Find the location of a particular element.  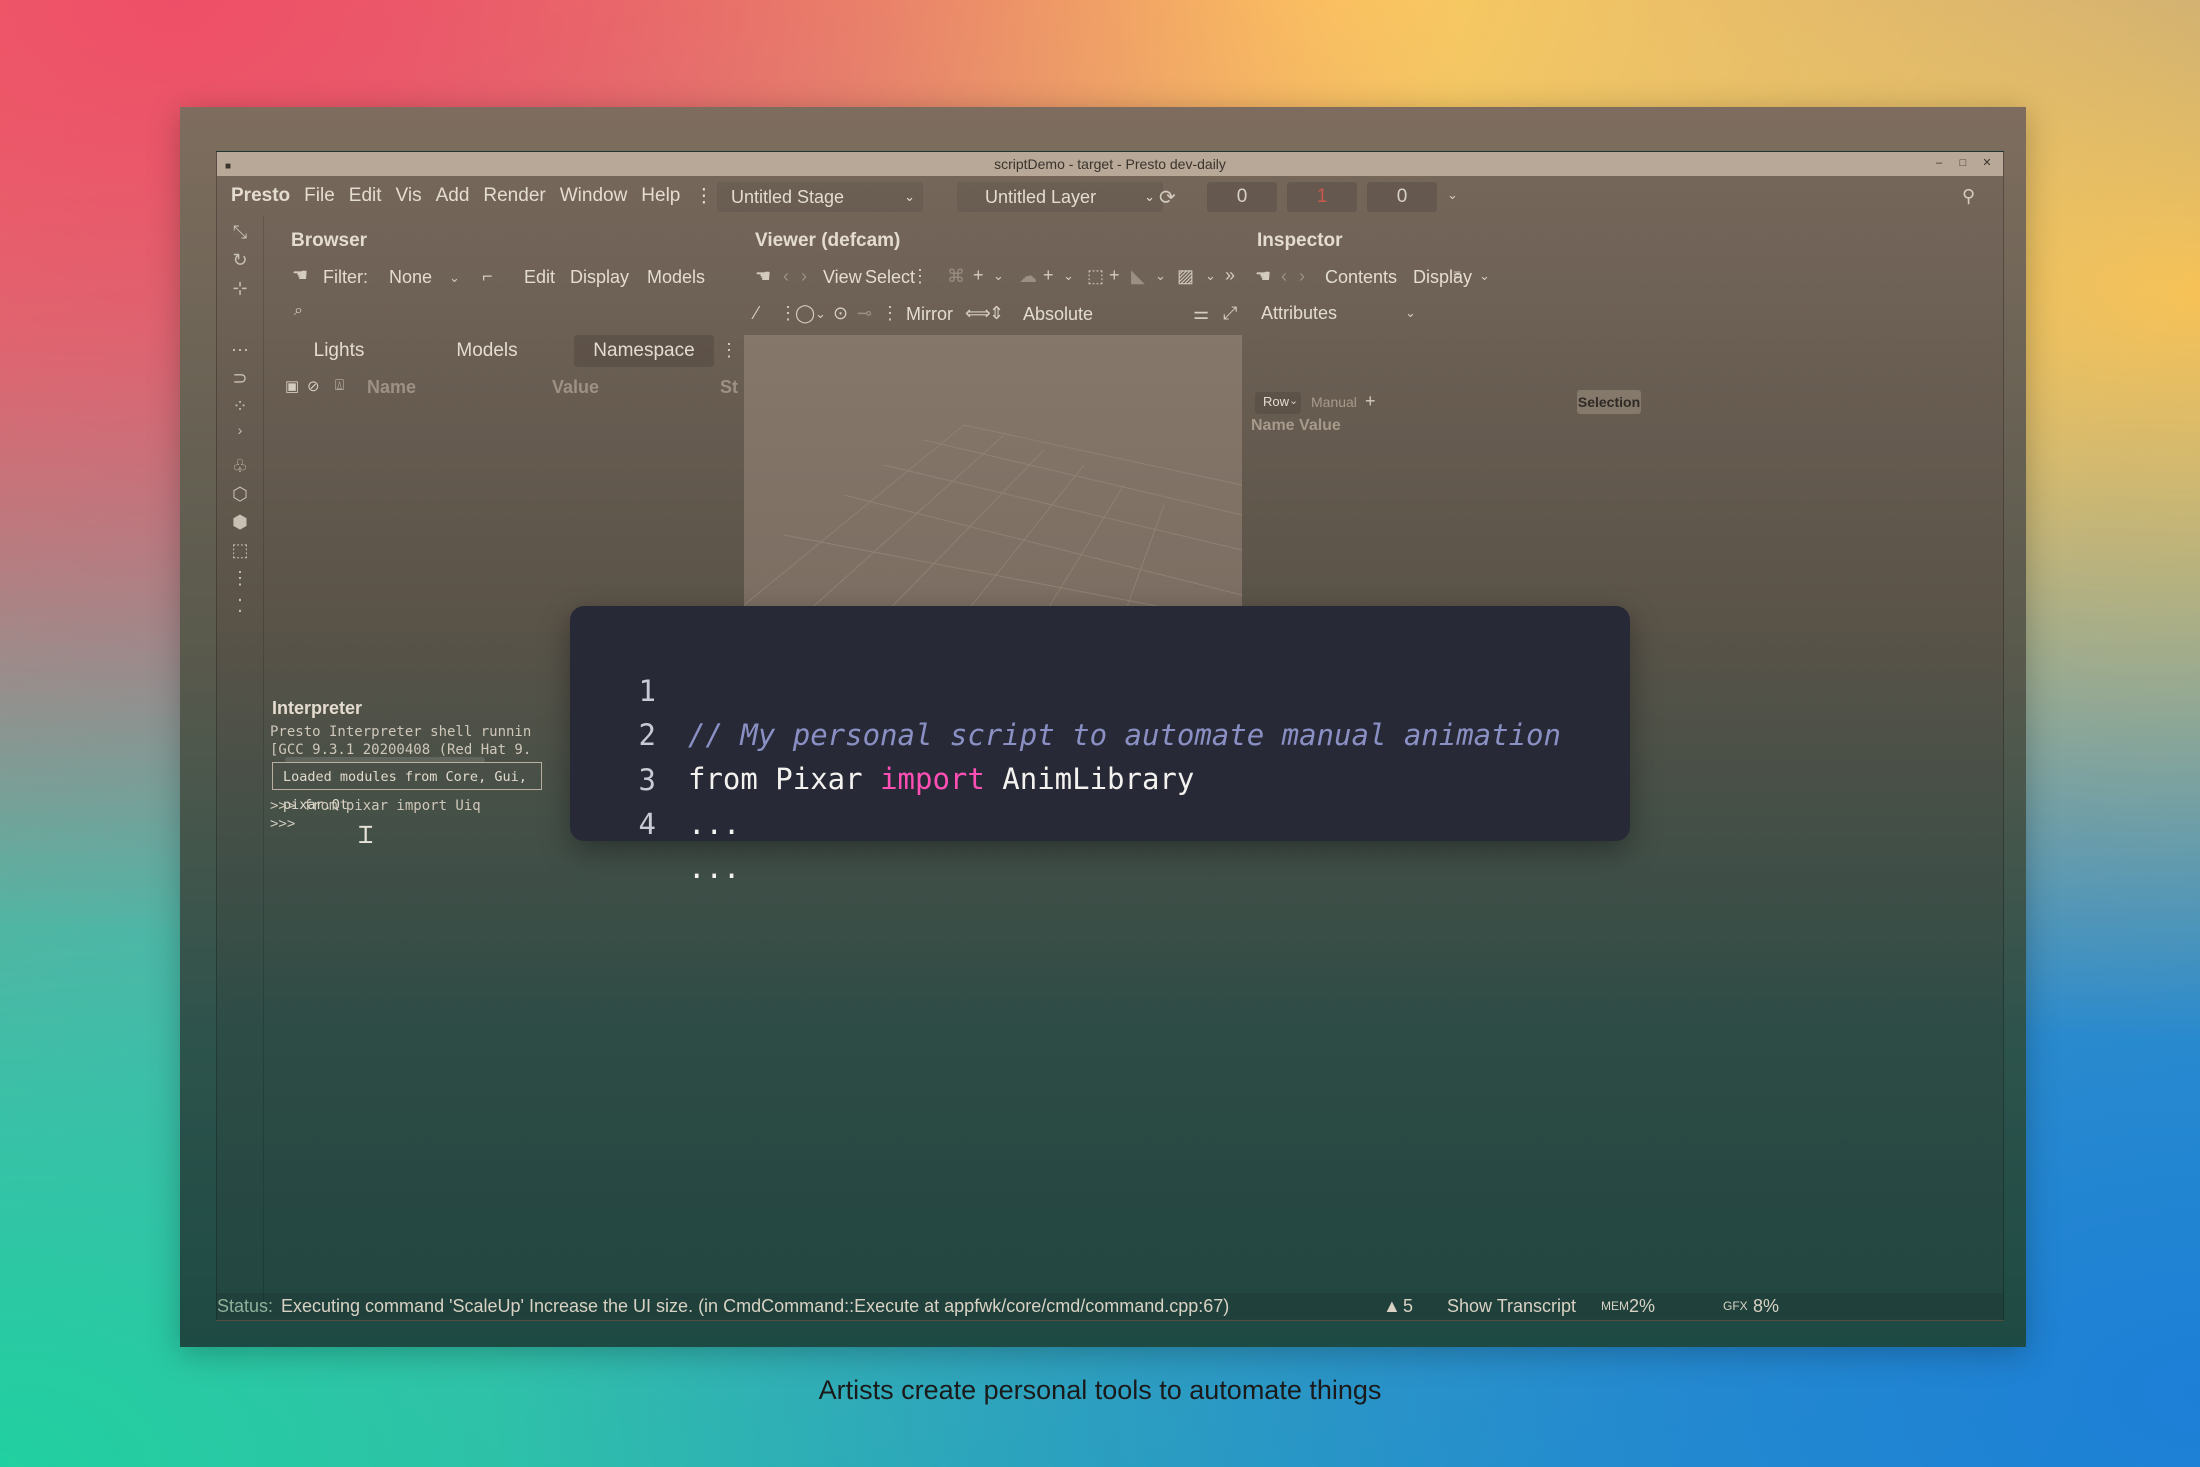

warning-icon: ▲ is located at coordinates (1392, 1306).